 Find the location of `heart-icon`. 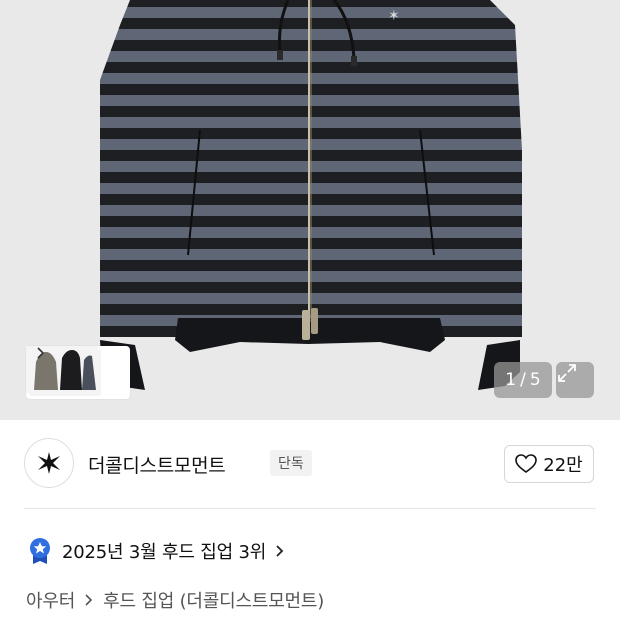

heart-icon is located at coordinates (526, 463).